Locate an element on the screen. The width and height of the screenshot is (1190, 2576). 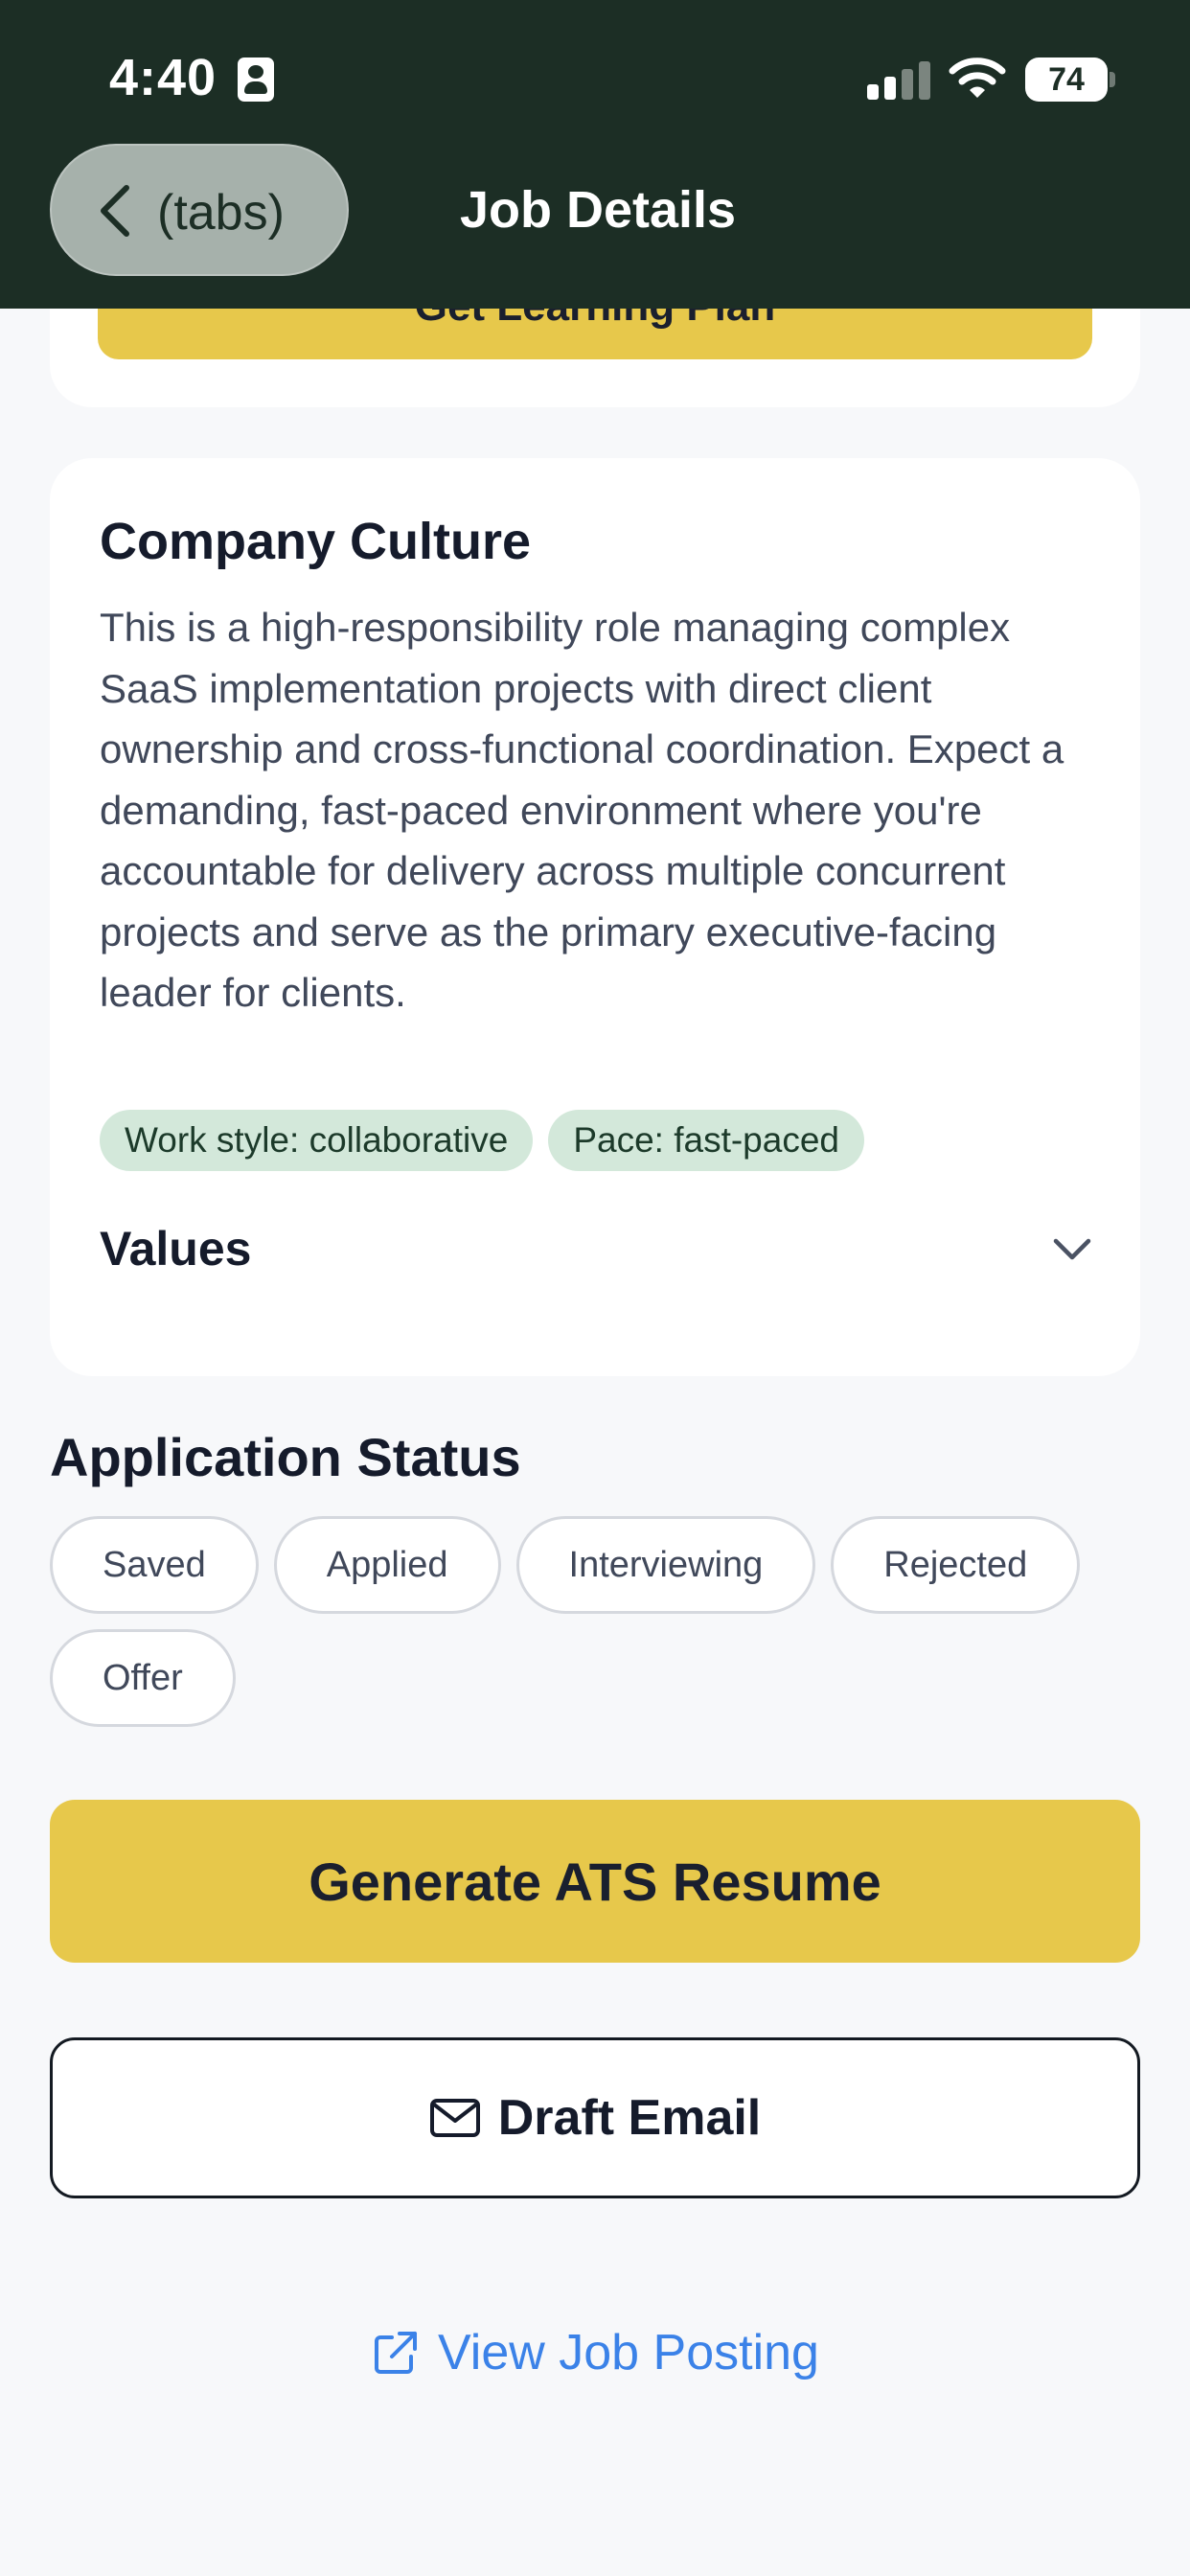
external-link-icon is located at coordinates (397, 2353).